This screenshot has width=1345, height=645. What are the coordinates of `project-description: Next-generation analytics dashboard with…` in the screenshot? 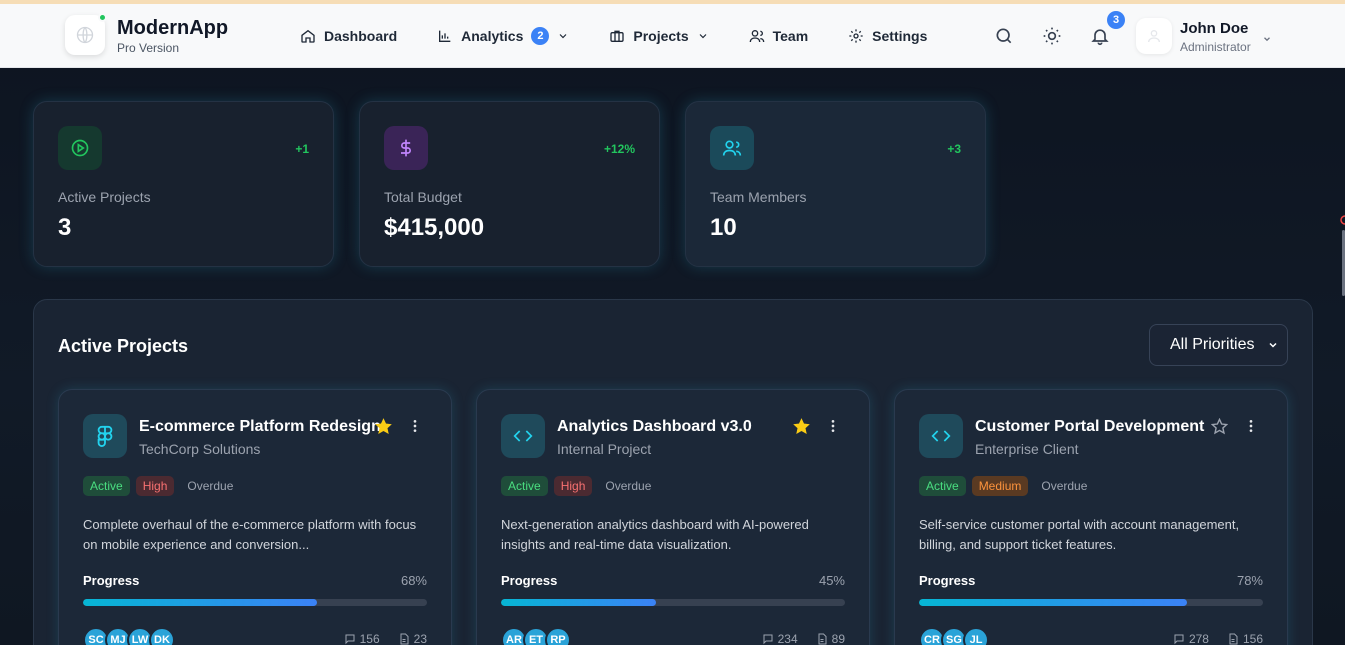 It's located at (655, 534).